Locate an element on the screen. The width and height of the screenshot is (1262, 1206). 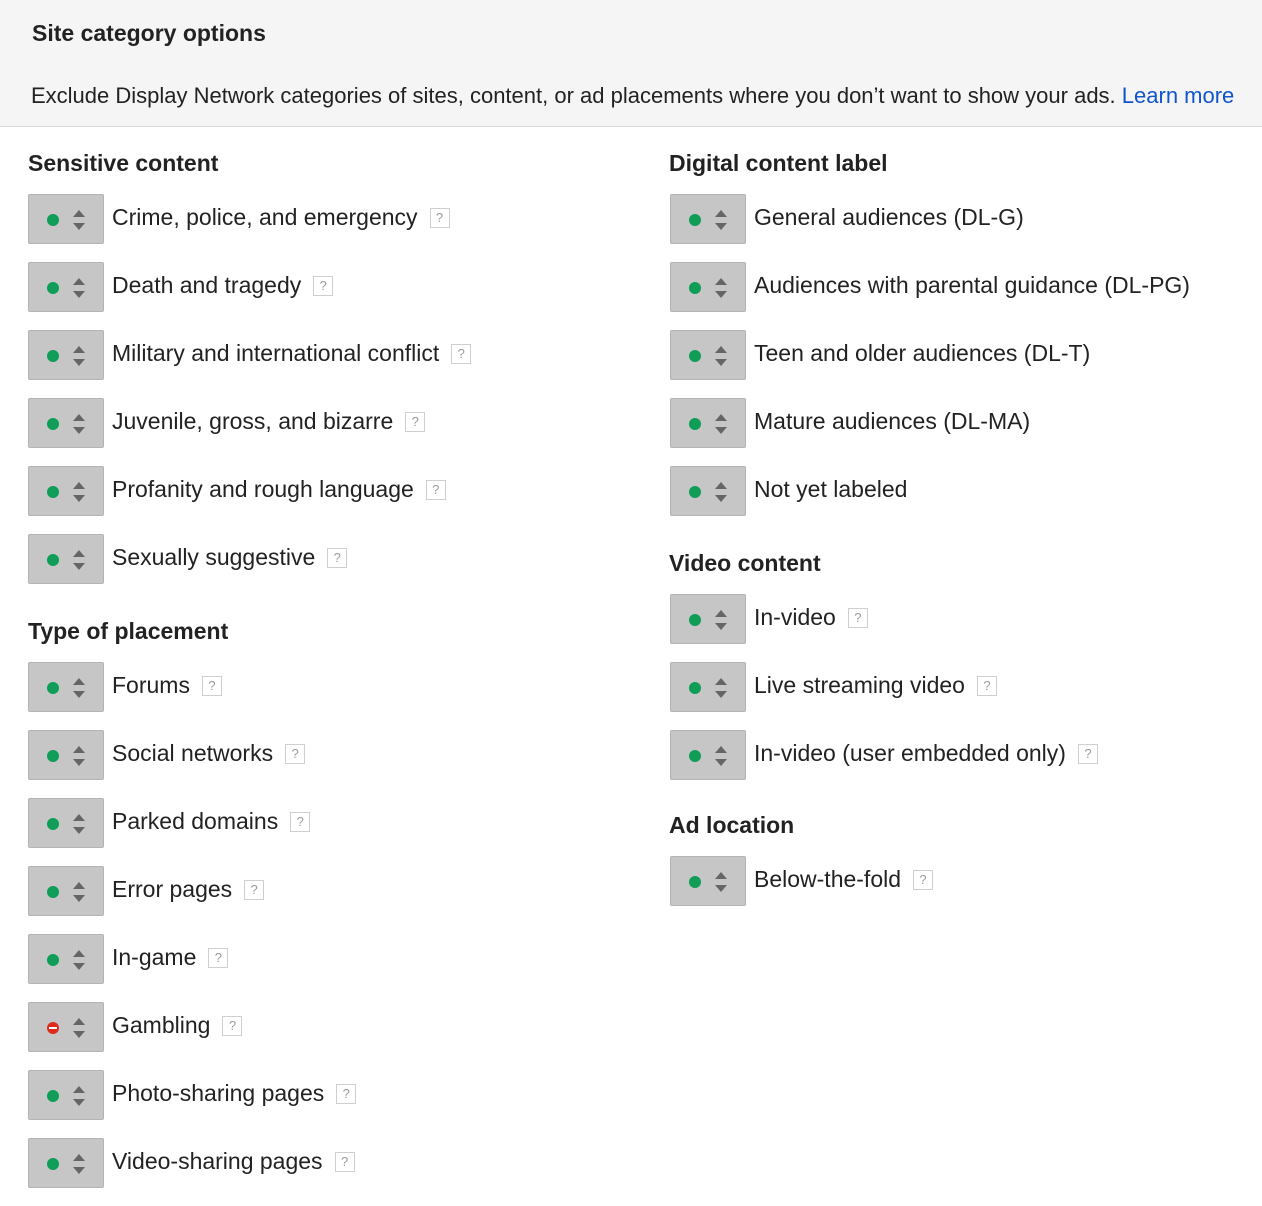
status-toggle-in-game is located at coordinates (66, 959).